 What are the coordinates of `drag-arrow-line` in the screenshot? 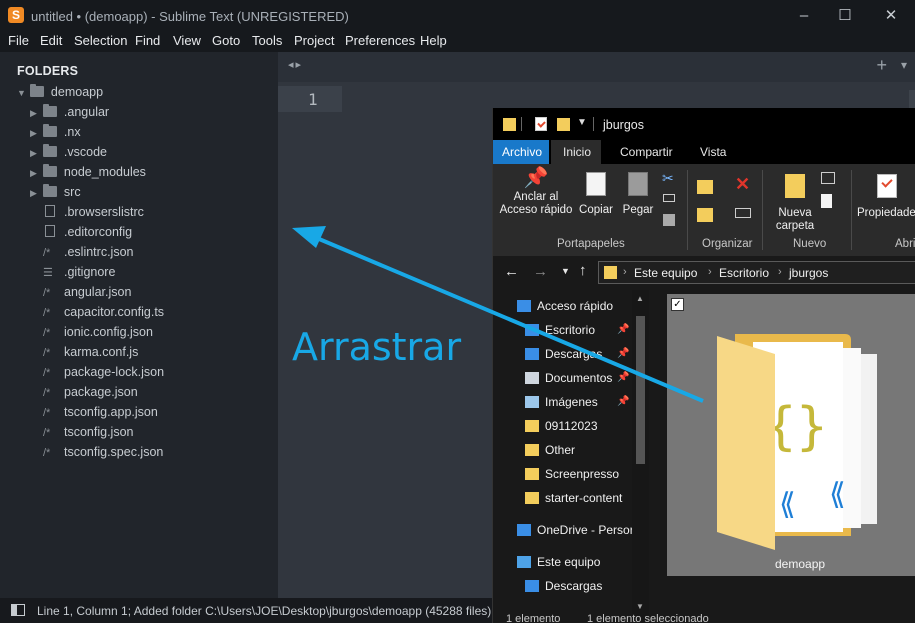 It's located at (507, 318).